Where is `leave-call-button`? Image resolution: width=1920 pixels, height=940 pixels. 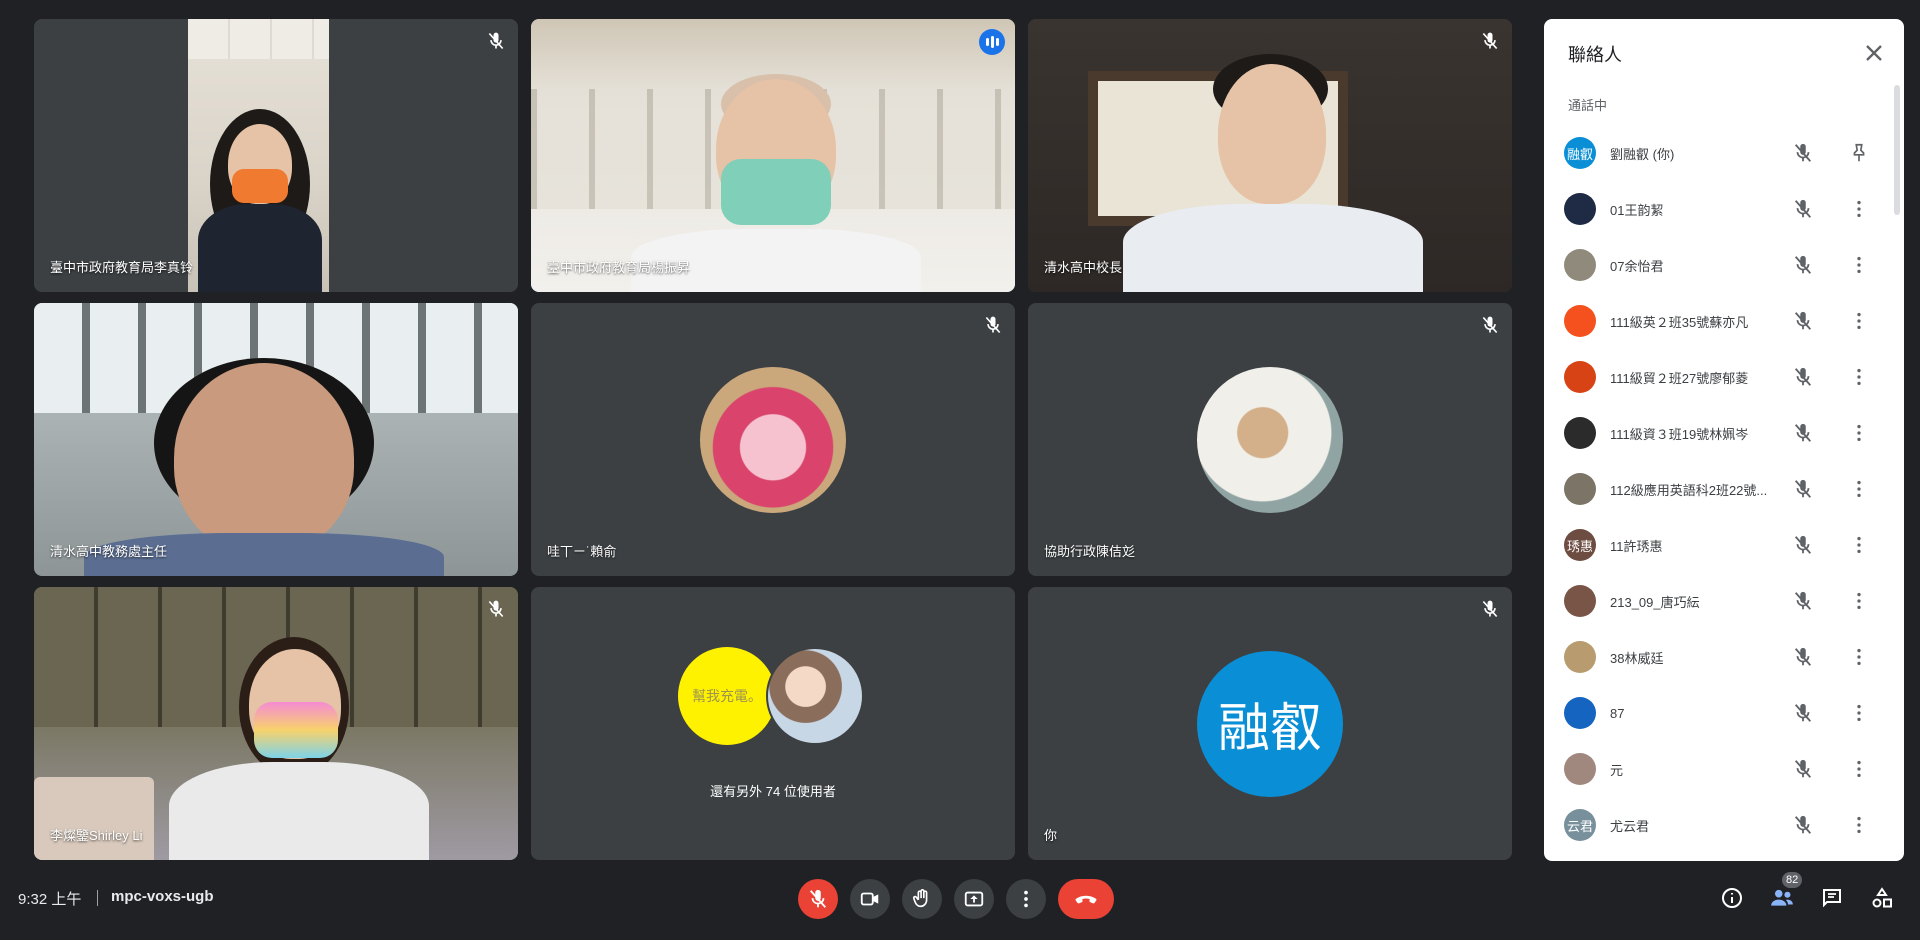 leave-call-button is located at coordinates (1086, 899).